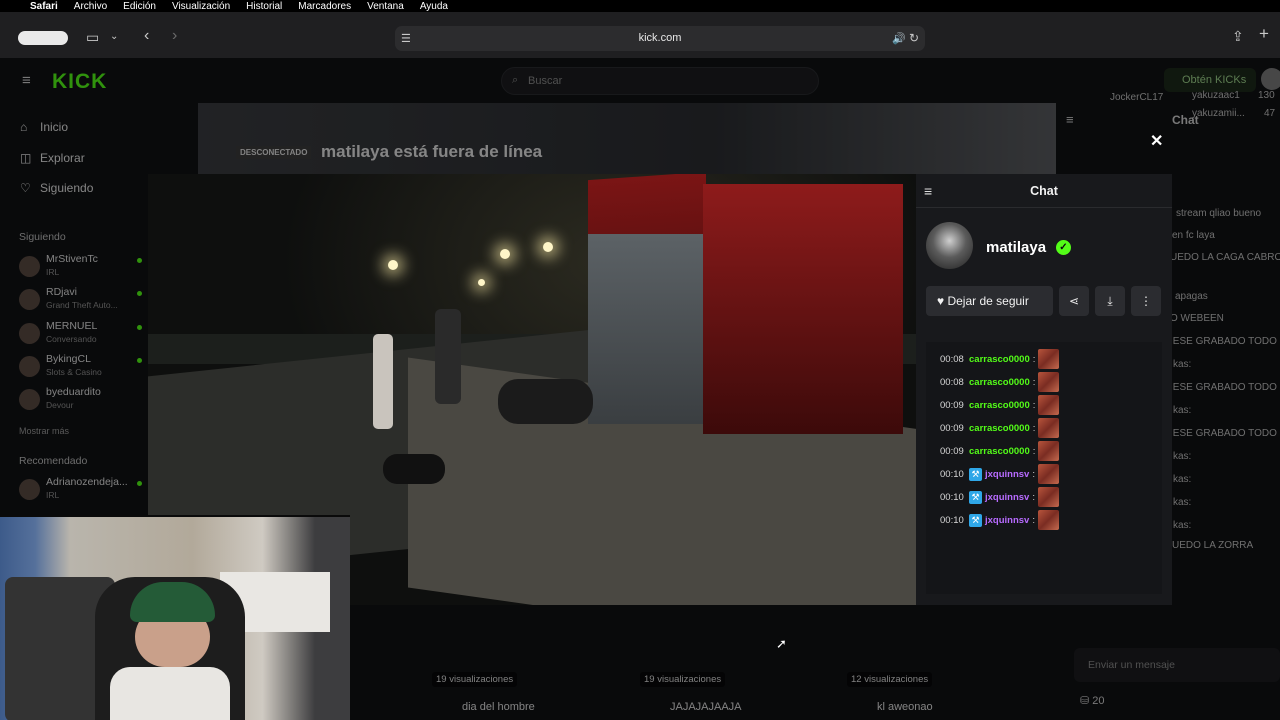 The height and width of the screenshot is (720, 1280). What do you see at coordinates (1264, 33) in the screenshot?
I see `new-tab-icon: +` at bounding box center [1264, 33].